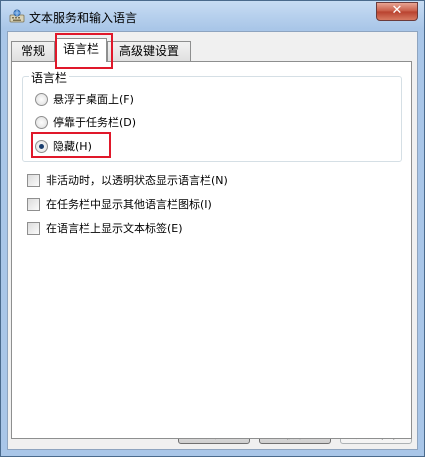 The height and width of the screenshot is (457, 425). I want to click on checkbox-label: 在任务栏中显示其他语言栏图标(I), so click(129, 204).